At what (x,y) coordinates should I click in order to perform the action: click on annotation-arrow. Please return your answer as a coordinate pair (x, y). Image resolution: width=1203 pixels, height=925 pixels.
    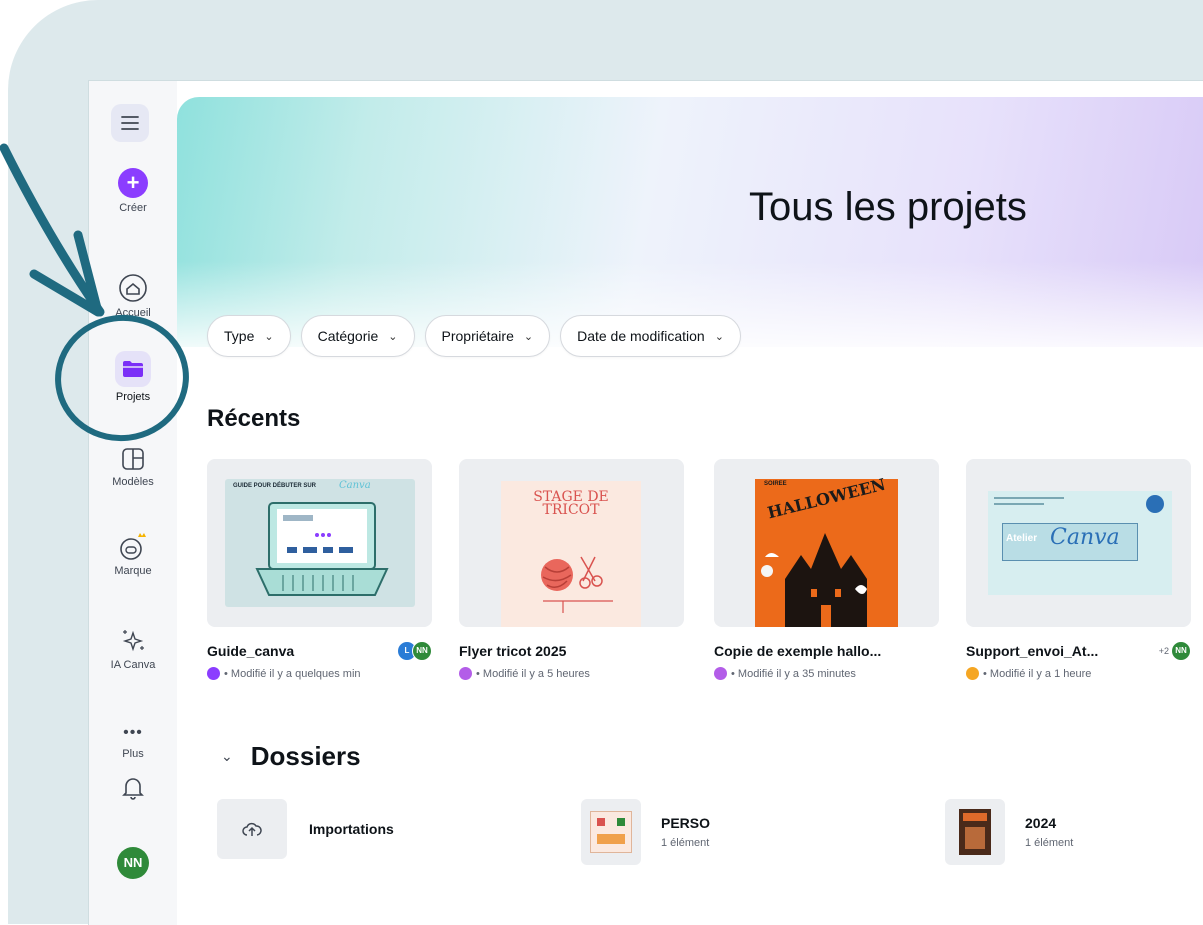
    Looking at the image, I should click on (52, 230).